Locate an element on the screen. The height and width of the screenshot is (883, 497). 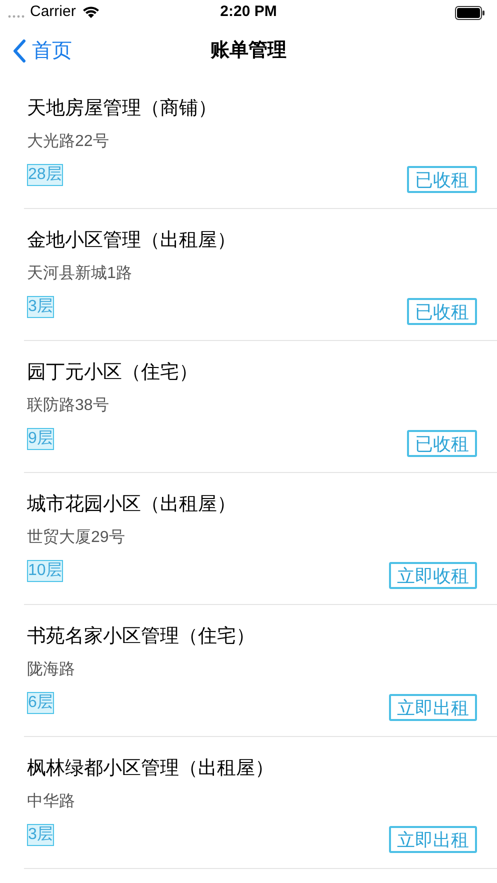
property-name: 金地小区管理（出租屋） is located at coordinates (131, 241).